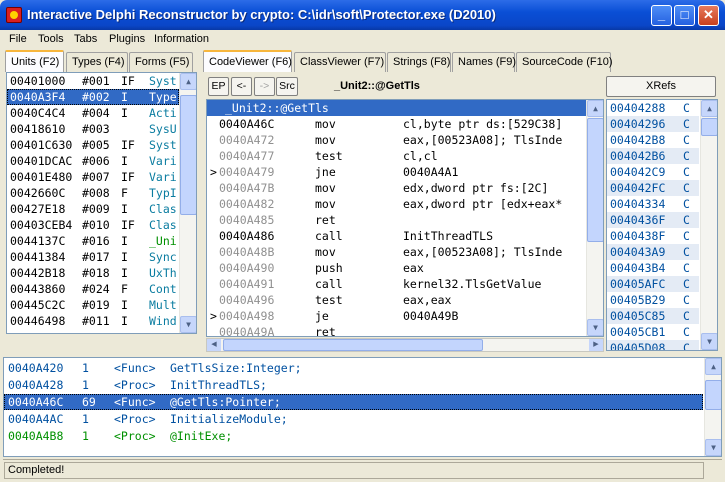  What do you see at coordinates (93, 193) in the screenshot?
I see `table-row: 0042660C #008 F TypI` at bounding box center [93, 193].